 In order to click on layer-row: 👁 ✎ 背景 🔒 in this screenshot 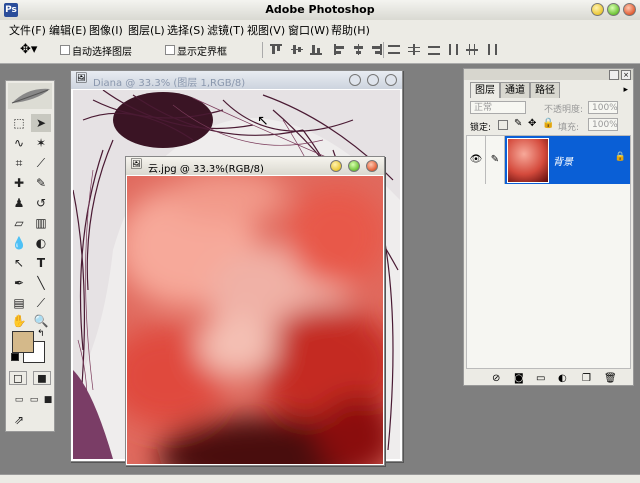, I will do `click(548, 160)`.